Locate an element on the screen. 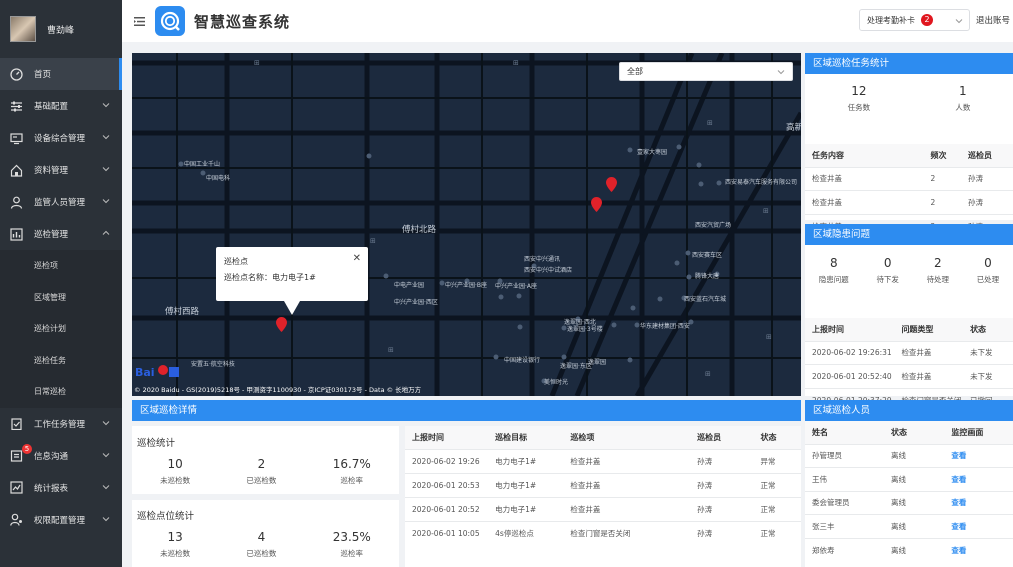 This screenshot has height=567, width=1013. table-cell: 张三丰 is located at coordinates (845, 526).